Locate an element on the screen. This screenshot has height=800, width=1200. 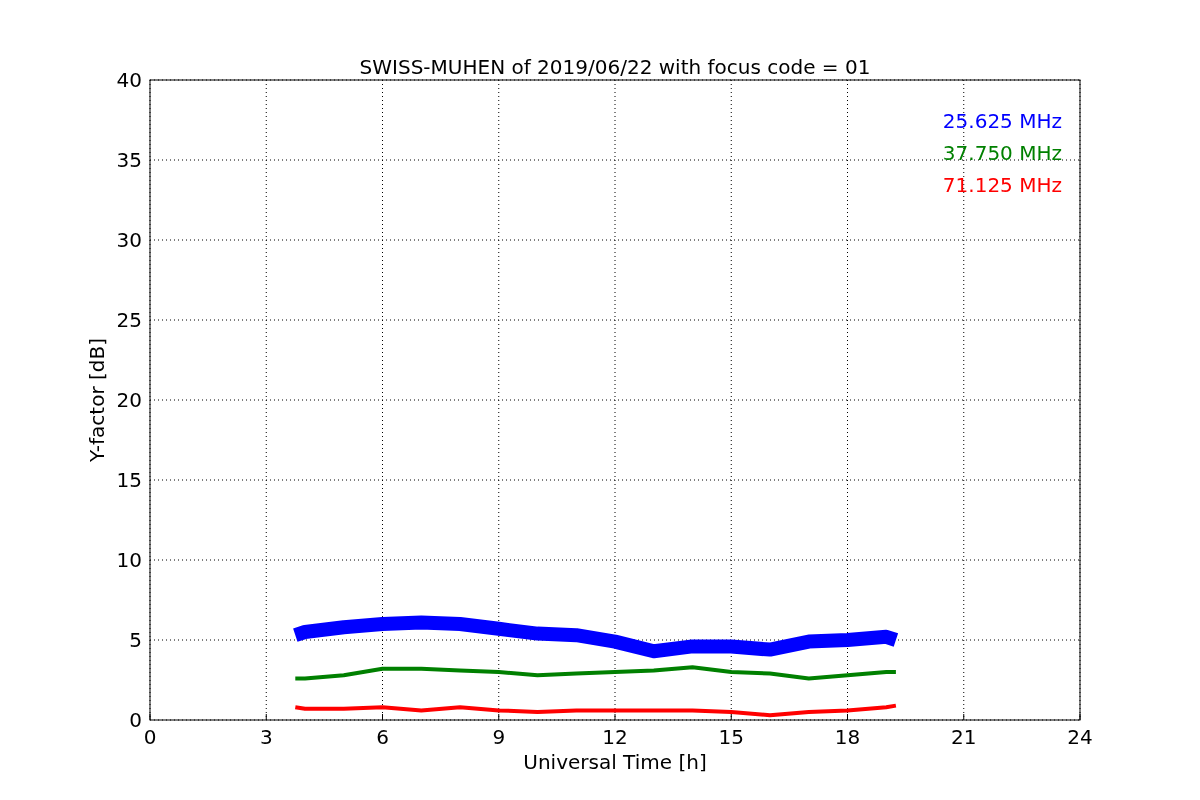
x-tick-label: 3 is located at coordinates (266, 737).